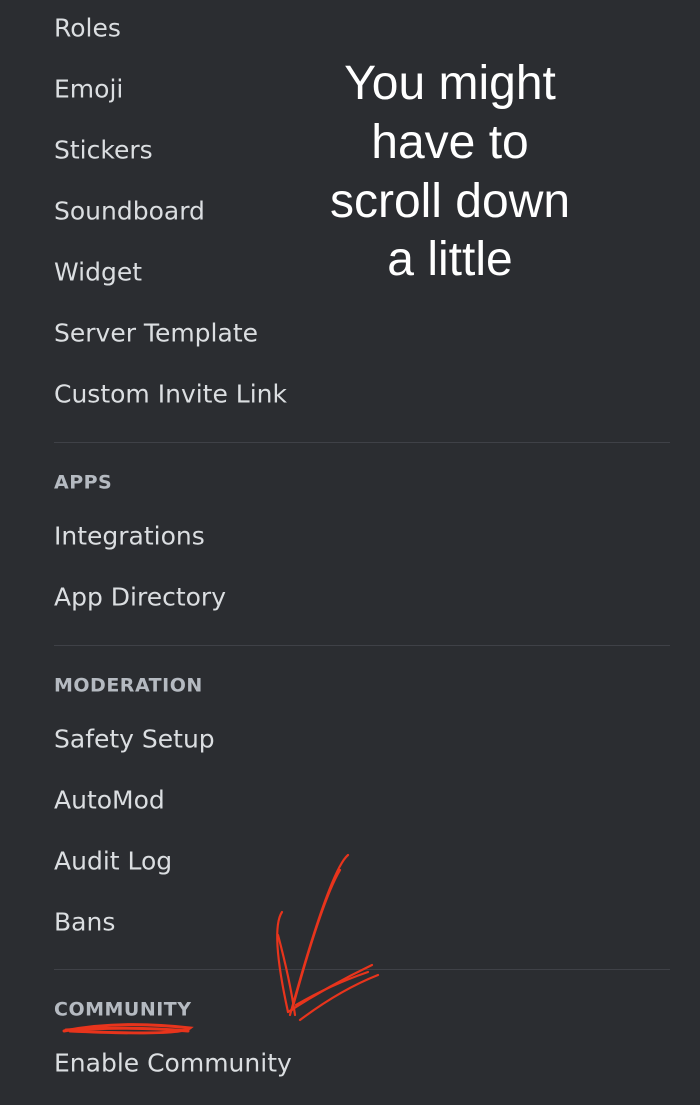 Image resolution: width=700 pixels, height=1105 pixels. Describe the element at coordinates (123, 1009) in the screenshot. I see `section-header-community: COMMUNITY` at that location.